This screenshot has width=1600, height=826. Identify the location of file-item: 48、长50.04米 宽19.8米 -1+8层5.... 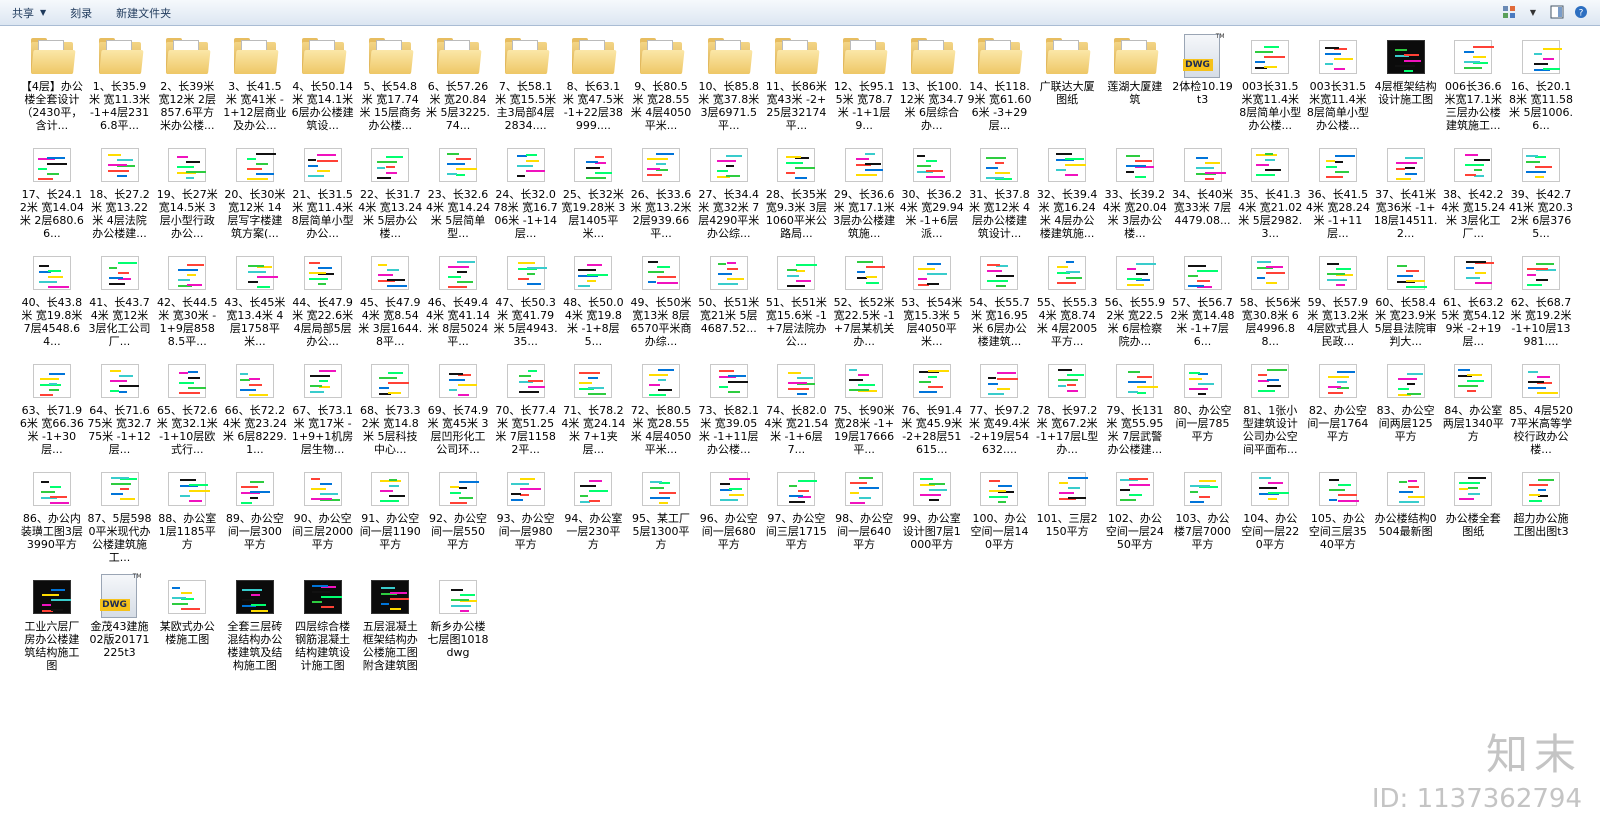
(594, 304).